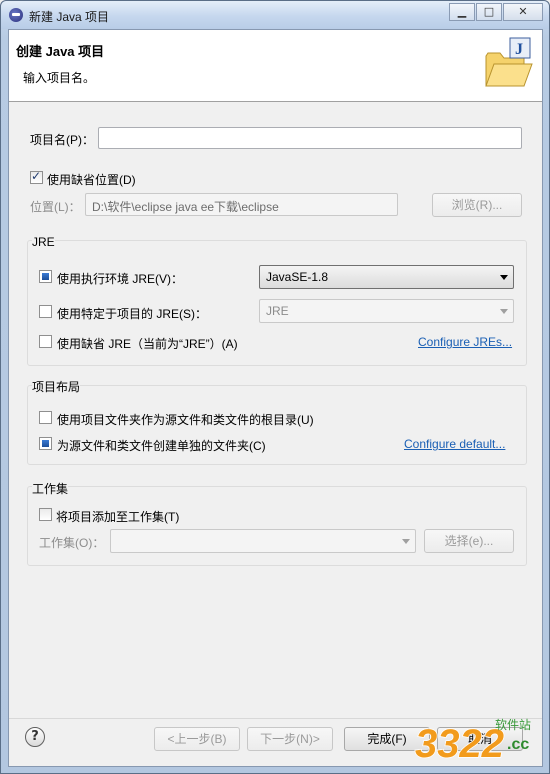 The width and height of the screenshot is (550, 774). Describe the element at coordinates (69, 17) in the screenshot. I see `window-title: 新建 Java 项目` at that location.